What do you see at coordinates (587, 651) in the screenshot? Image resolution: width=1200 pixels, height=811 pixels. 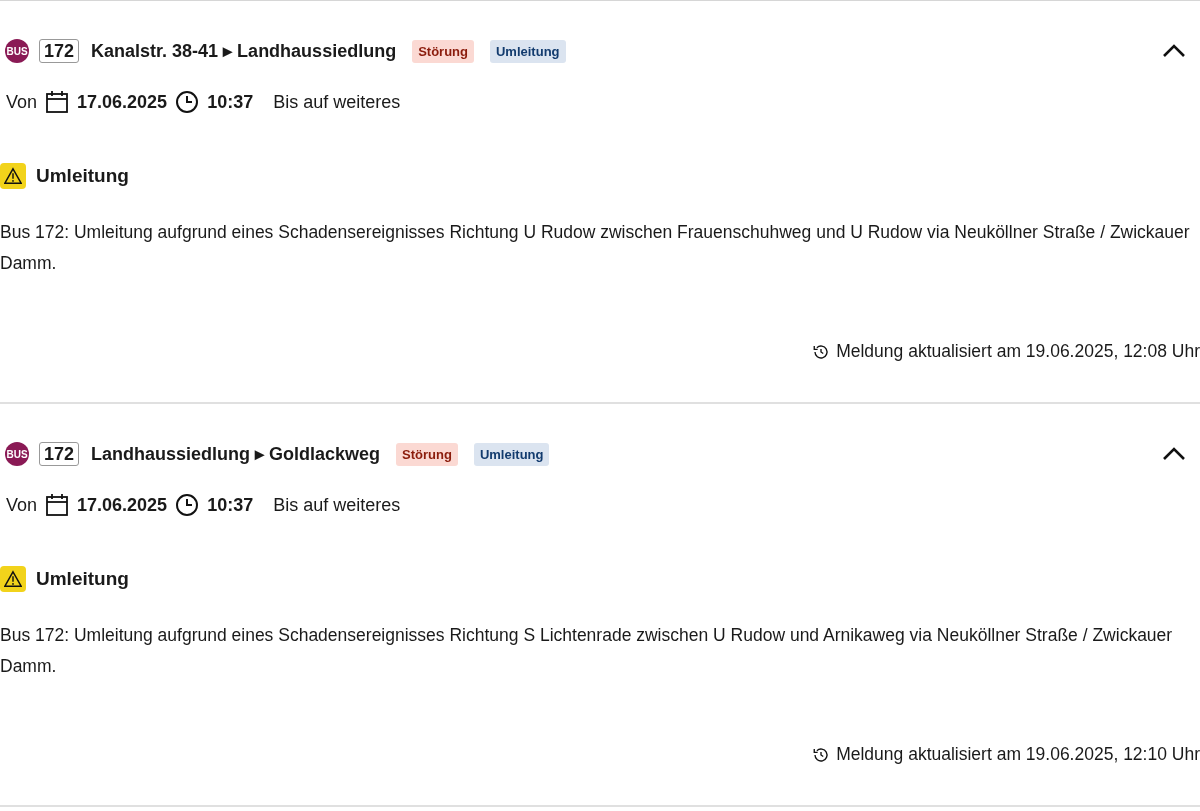 I see `message-text: Bus 172: Umleitung aufgrund eines Schadensereignisses Richtung S Lichtenrade zwischen U Rudow und Arnikaweg via Neuköllner Straße / Zwickauer Damm.` at bounding box center [587, 651].